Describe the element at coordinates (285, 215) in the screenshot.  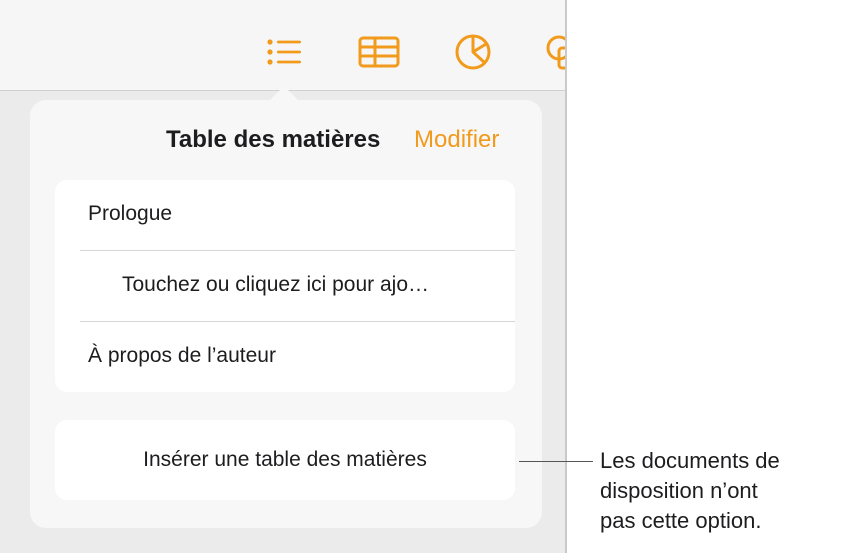
I see `list-item: Prologue` at that location.